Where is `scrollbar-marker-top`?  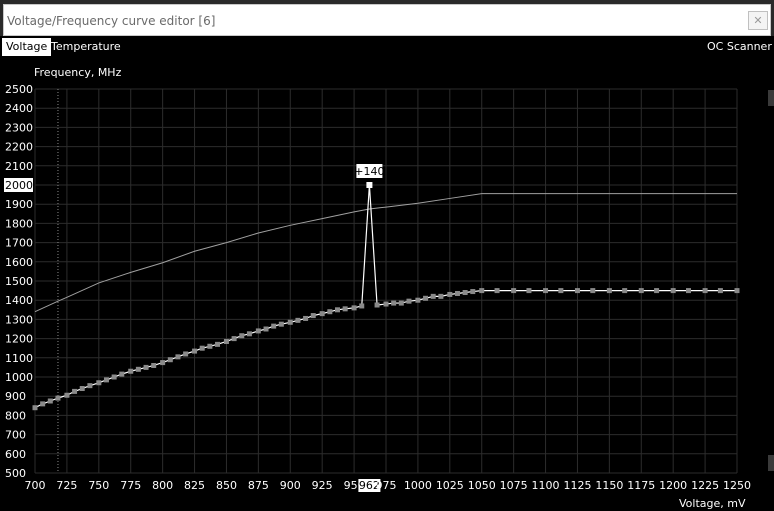
scrollbar-marker-top is located at coordinates (771, 98).